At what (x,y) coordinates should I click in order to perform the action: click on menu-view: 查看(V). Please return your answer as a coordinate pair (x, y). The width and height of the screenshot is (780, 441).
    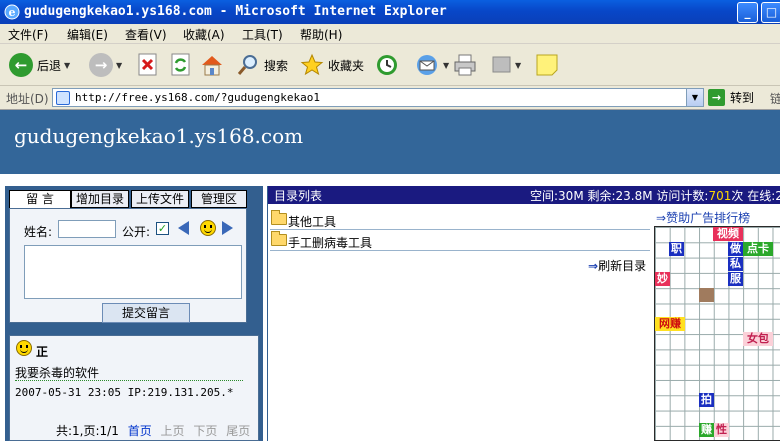
    Looking at the image, I should click on (146, 34).